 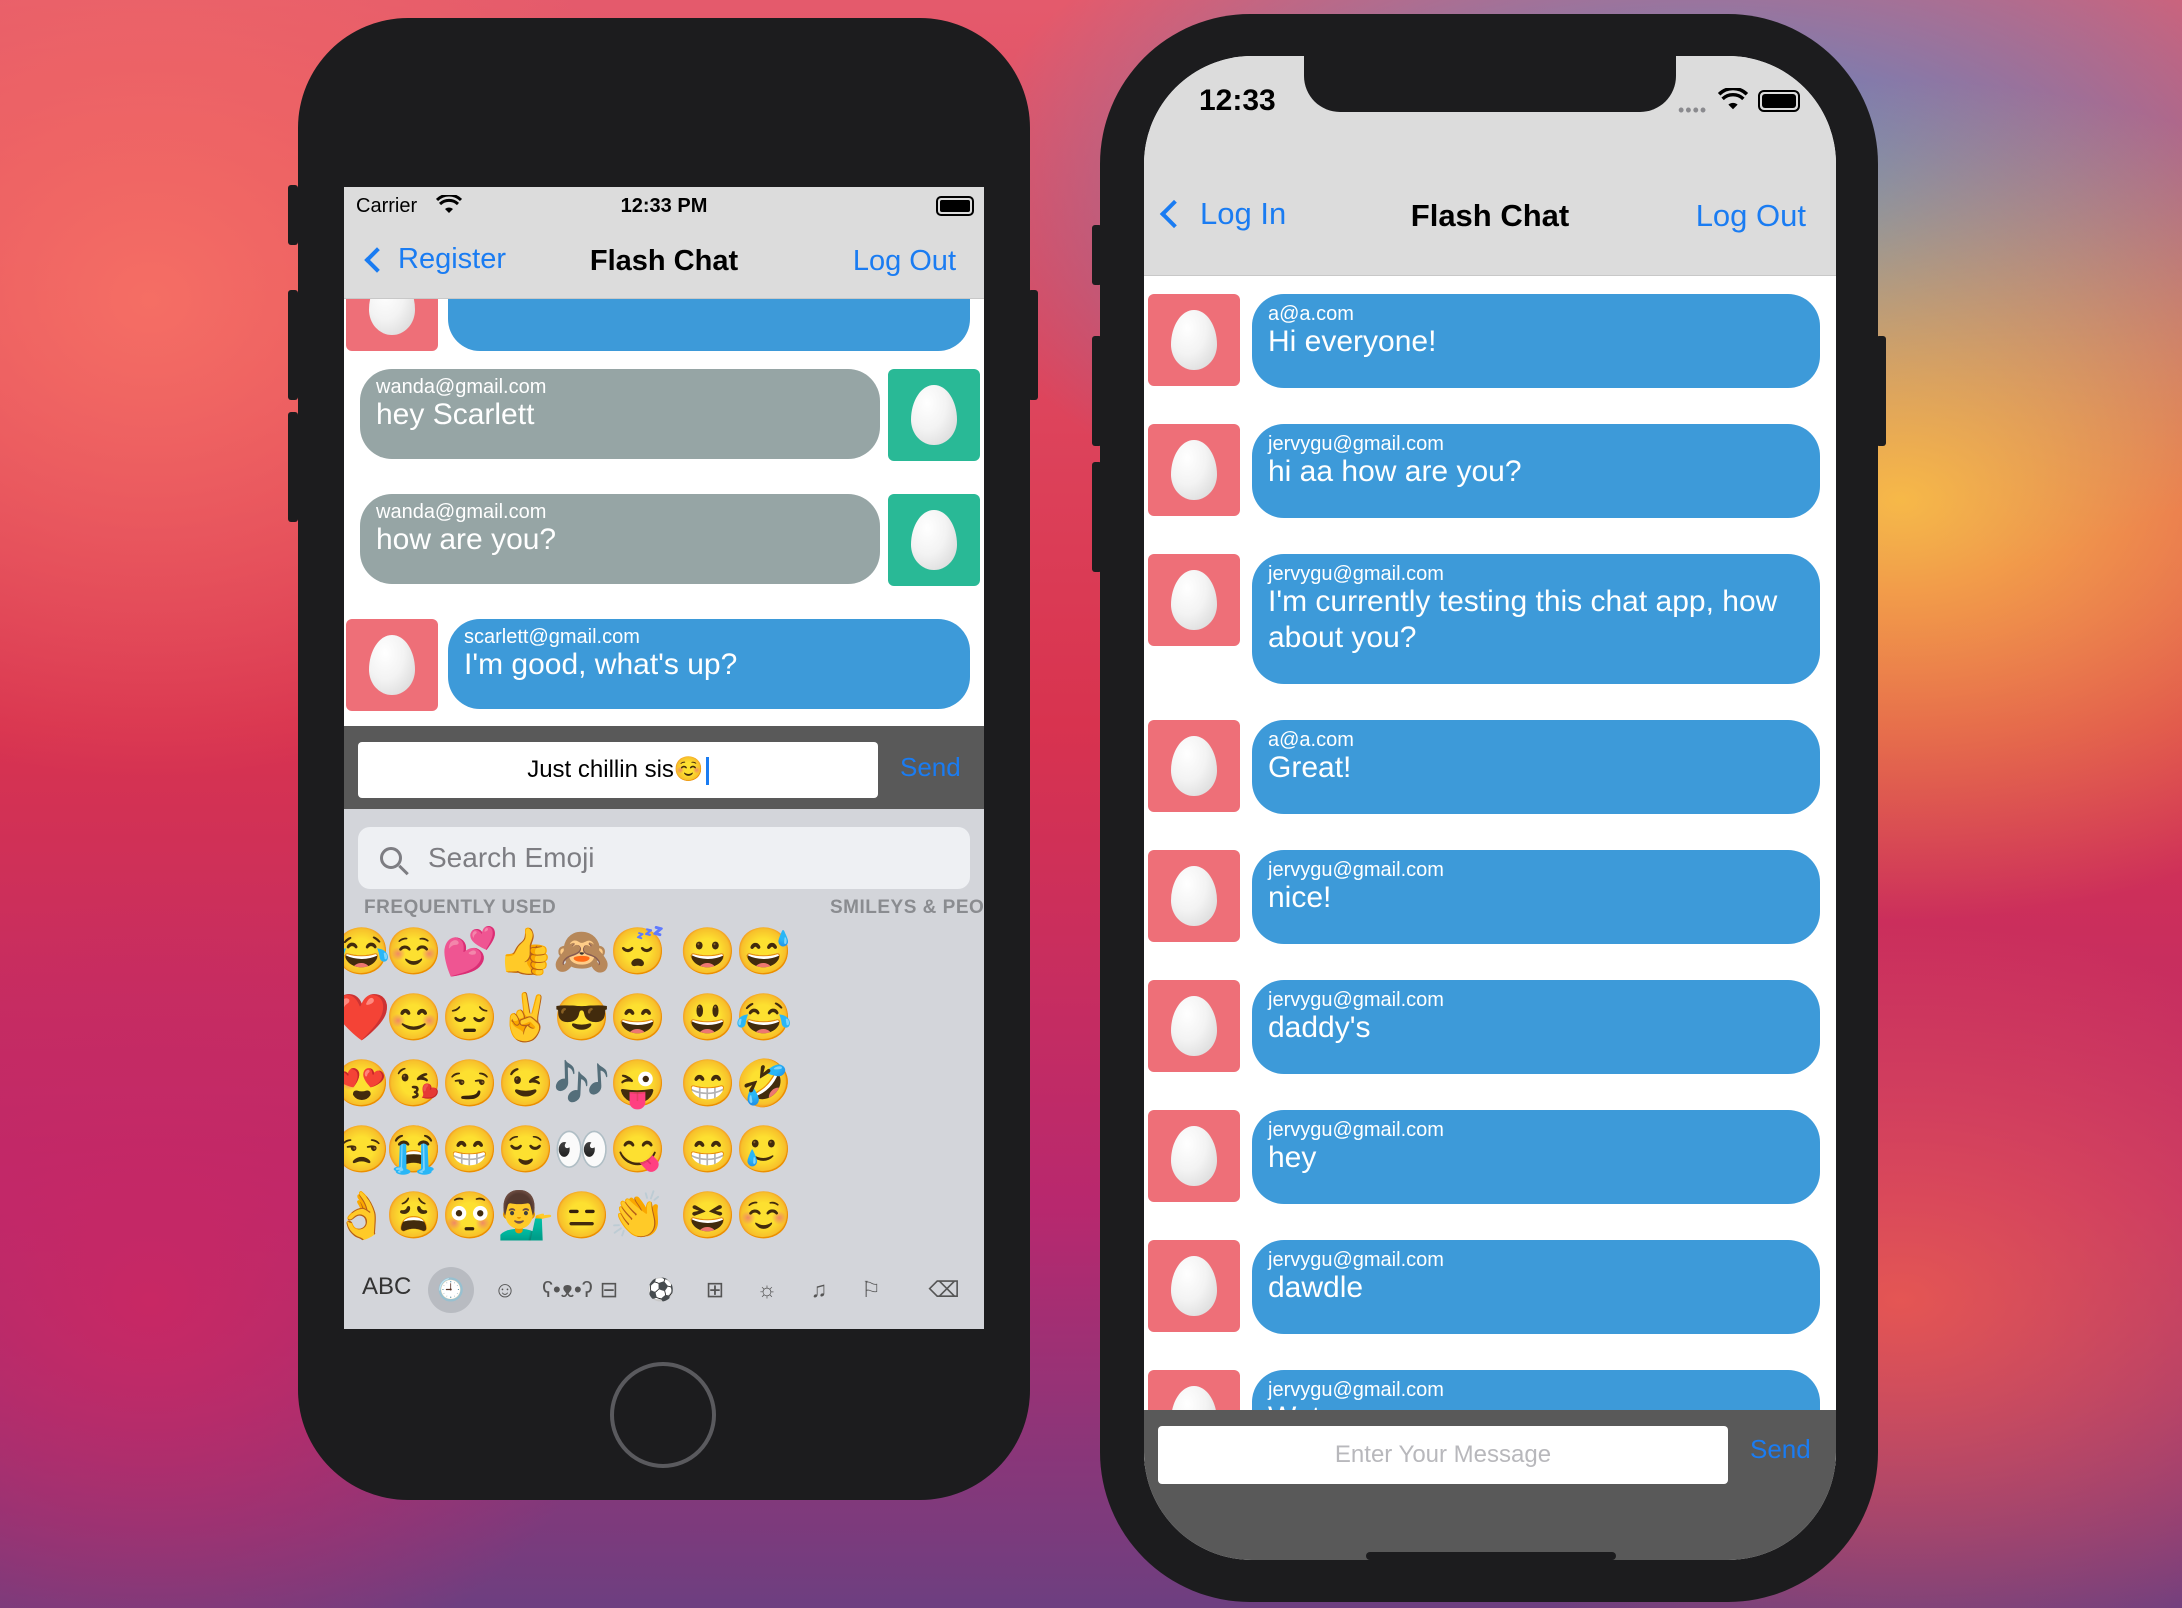 What do you see at coordinates (1490, 1287) in the screenshot?
I see `message-row: jervygu@gmail.com dawdle` at bounding box center [1490, 1287].